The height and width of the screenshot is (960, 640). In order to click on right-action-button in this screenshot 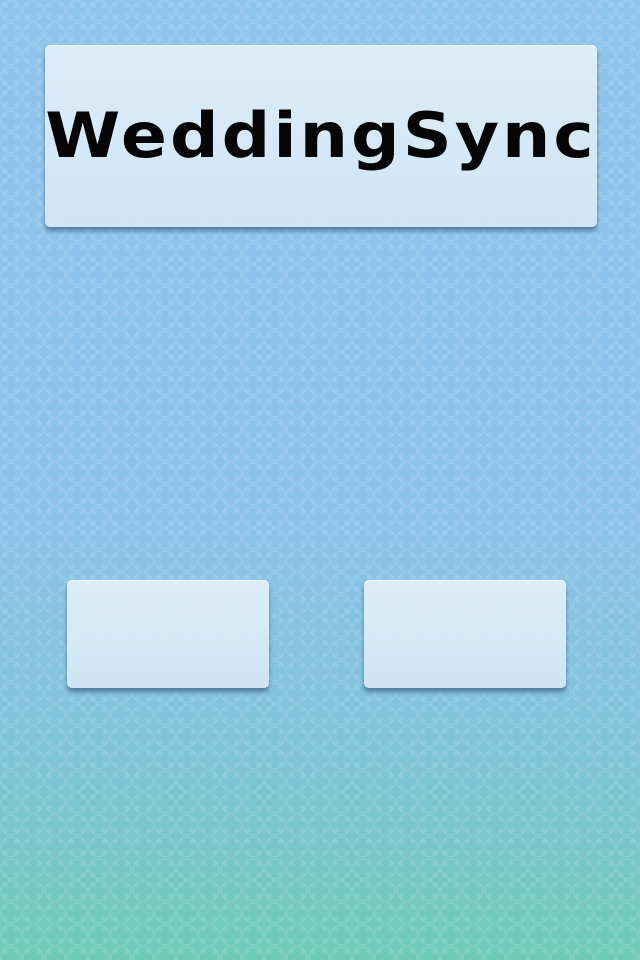, I will do `click(465, 634)`.